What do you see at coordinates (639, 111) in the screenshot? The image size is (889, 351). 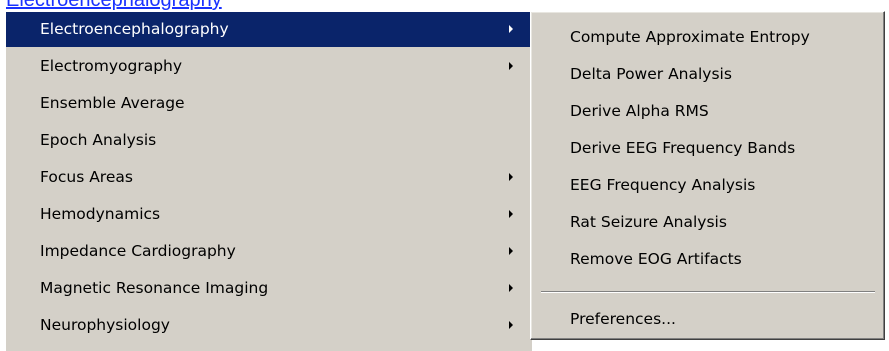 I see `submenu-item-label: Derive Alpha RMS` at bounding box center [639, 111].